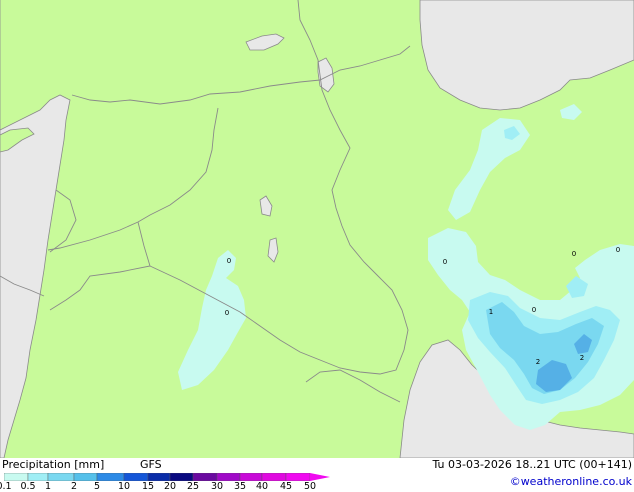 The height and width of the screenshot is (492, 634). I want to click on legend-tick-label: 10, so click(124, 486).